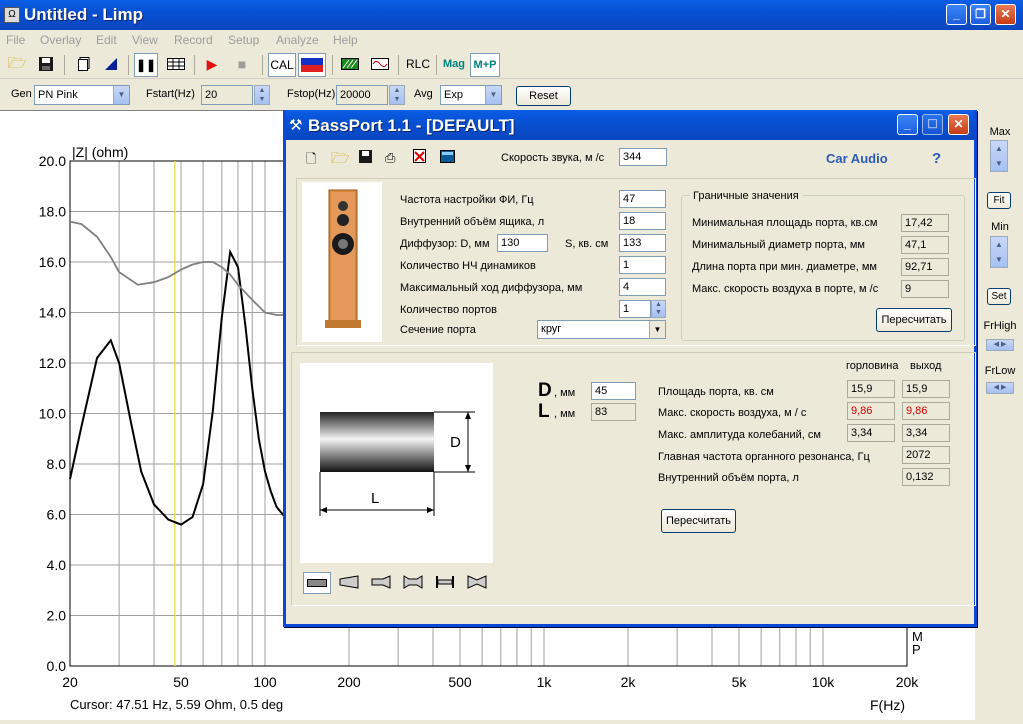 This screenshot has width=1023, height=724. What do you see at coordinates (311, 161) in the screenshot?
I see `new-file-icon: 🗋` at bounding box center [311, 161].